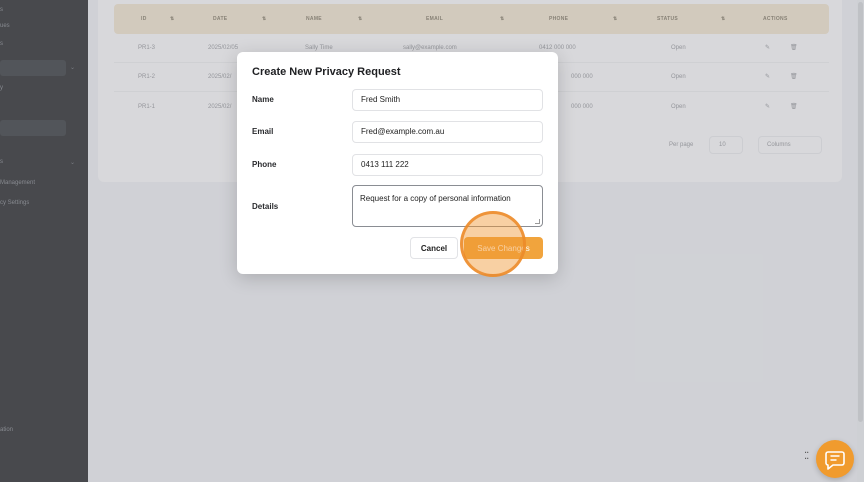 Image resolution: width=864 pixels, height=482 pixels. What do you see at coordinates (503, 248) in the screenshot?
I see `save-changes-button: Save Changes` at bounding box center [503, 248].